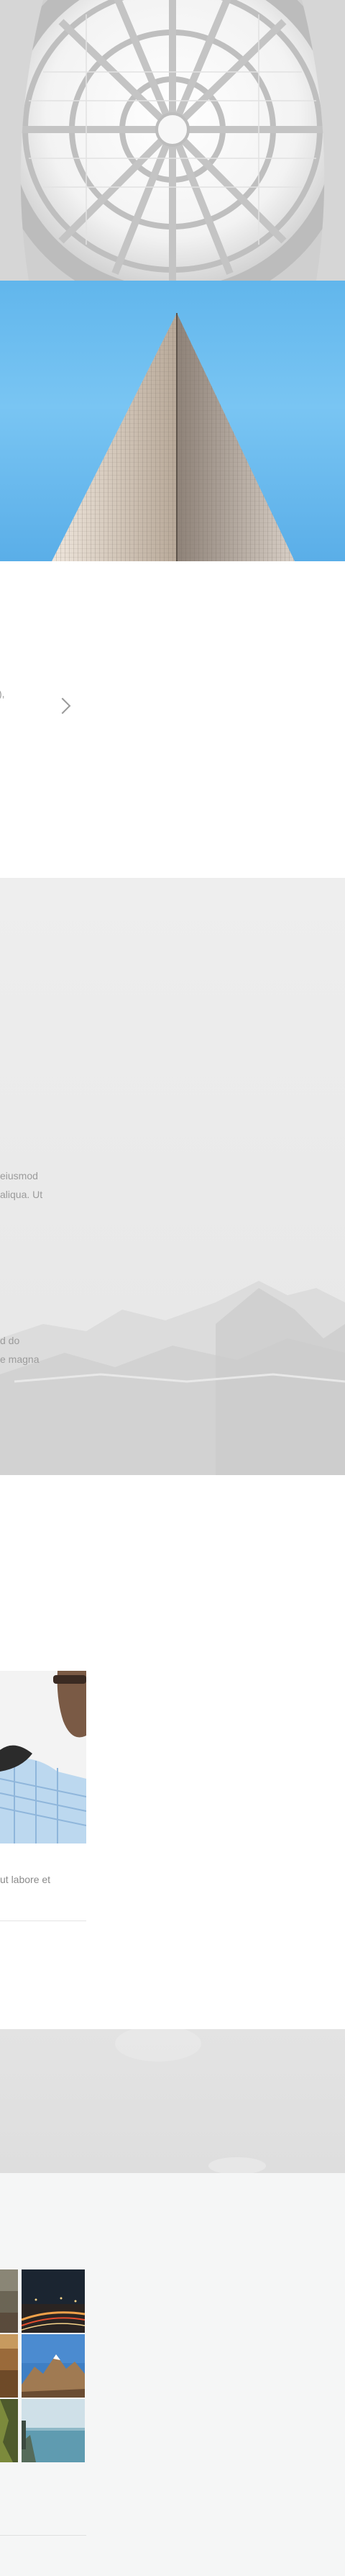  What do you see at coordinates (53, 2301) in the screenshot?
I see `gallery-thumb-night-city` at bounding box center [53, 2301].